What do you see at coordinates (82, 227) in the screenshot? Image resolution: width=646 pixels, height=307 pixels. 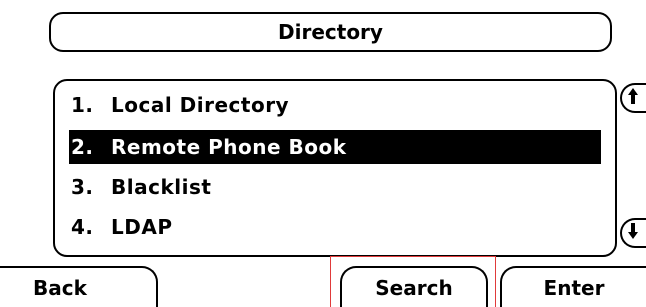 I see `menu-item-number: 4.` at bounding box center [82, 227].